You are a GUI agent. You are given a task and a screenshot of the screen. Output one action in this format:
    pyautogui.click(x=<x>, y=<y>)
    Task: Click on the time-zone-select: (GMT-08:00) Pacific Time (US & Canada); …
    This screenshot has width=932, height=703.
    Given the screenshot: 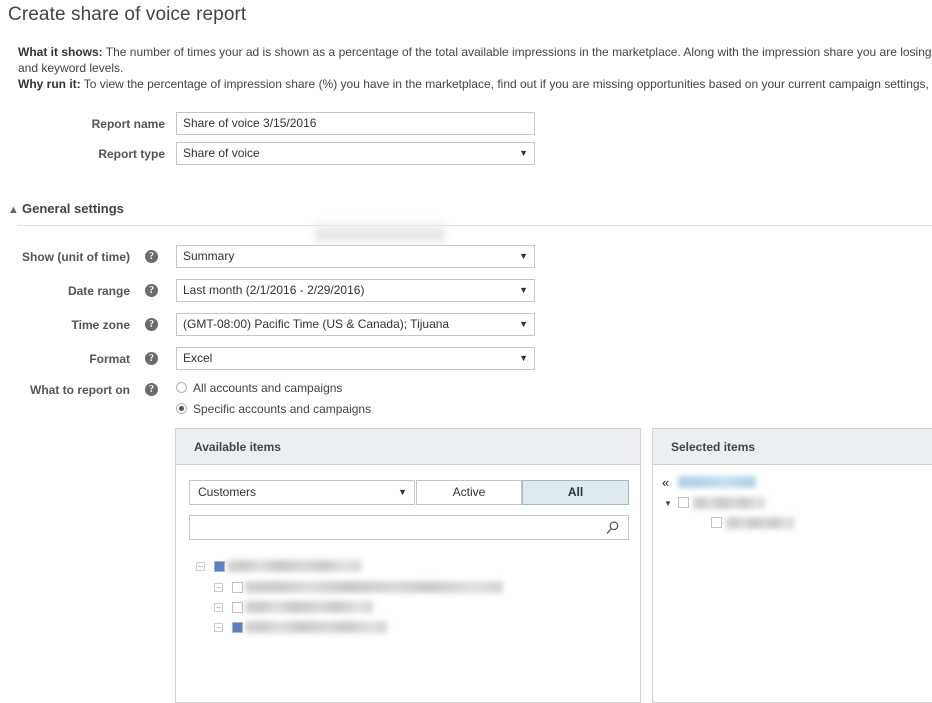 What is the action you would take?
    pyautogui.click(x=355, y=324)
    